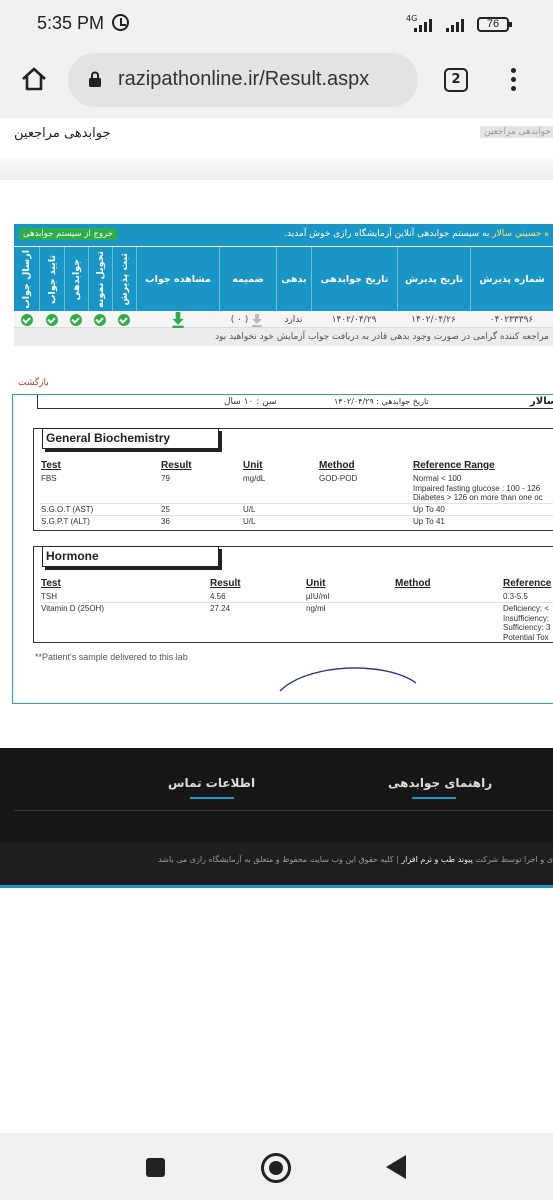  What do you see at coordinates (511, 319) in the screenshot?
I see `cell-reception-no: ۰۴۰۲۳۳۳۹۶` at bounding box center [511, 319].